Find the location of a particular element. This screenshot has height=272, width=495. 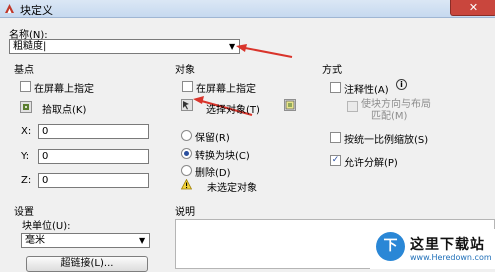

scale-uniformly-label: 按统一比例缩放(S) is located at coordinates (386, 140).